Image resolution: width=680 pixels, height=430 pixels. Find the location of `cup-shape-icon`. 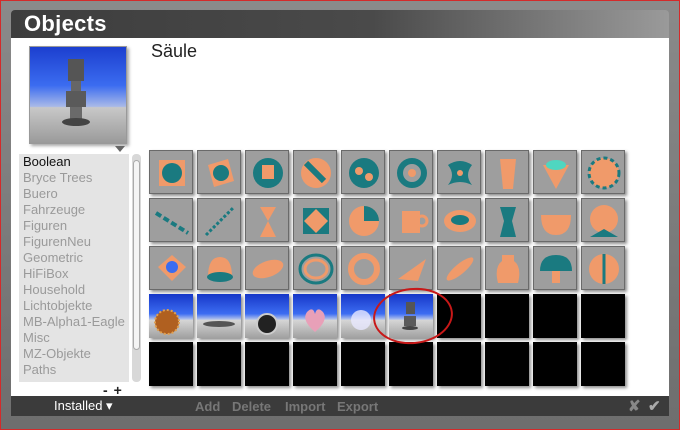

cup-shape-icon is located at coordinates (556, 174).